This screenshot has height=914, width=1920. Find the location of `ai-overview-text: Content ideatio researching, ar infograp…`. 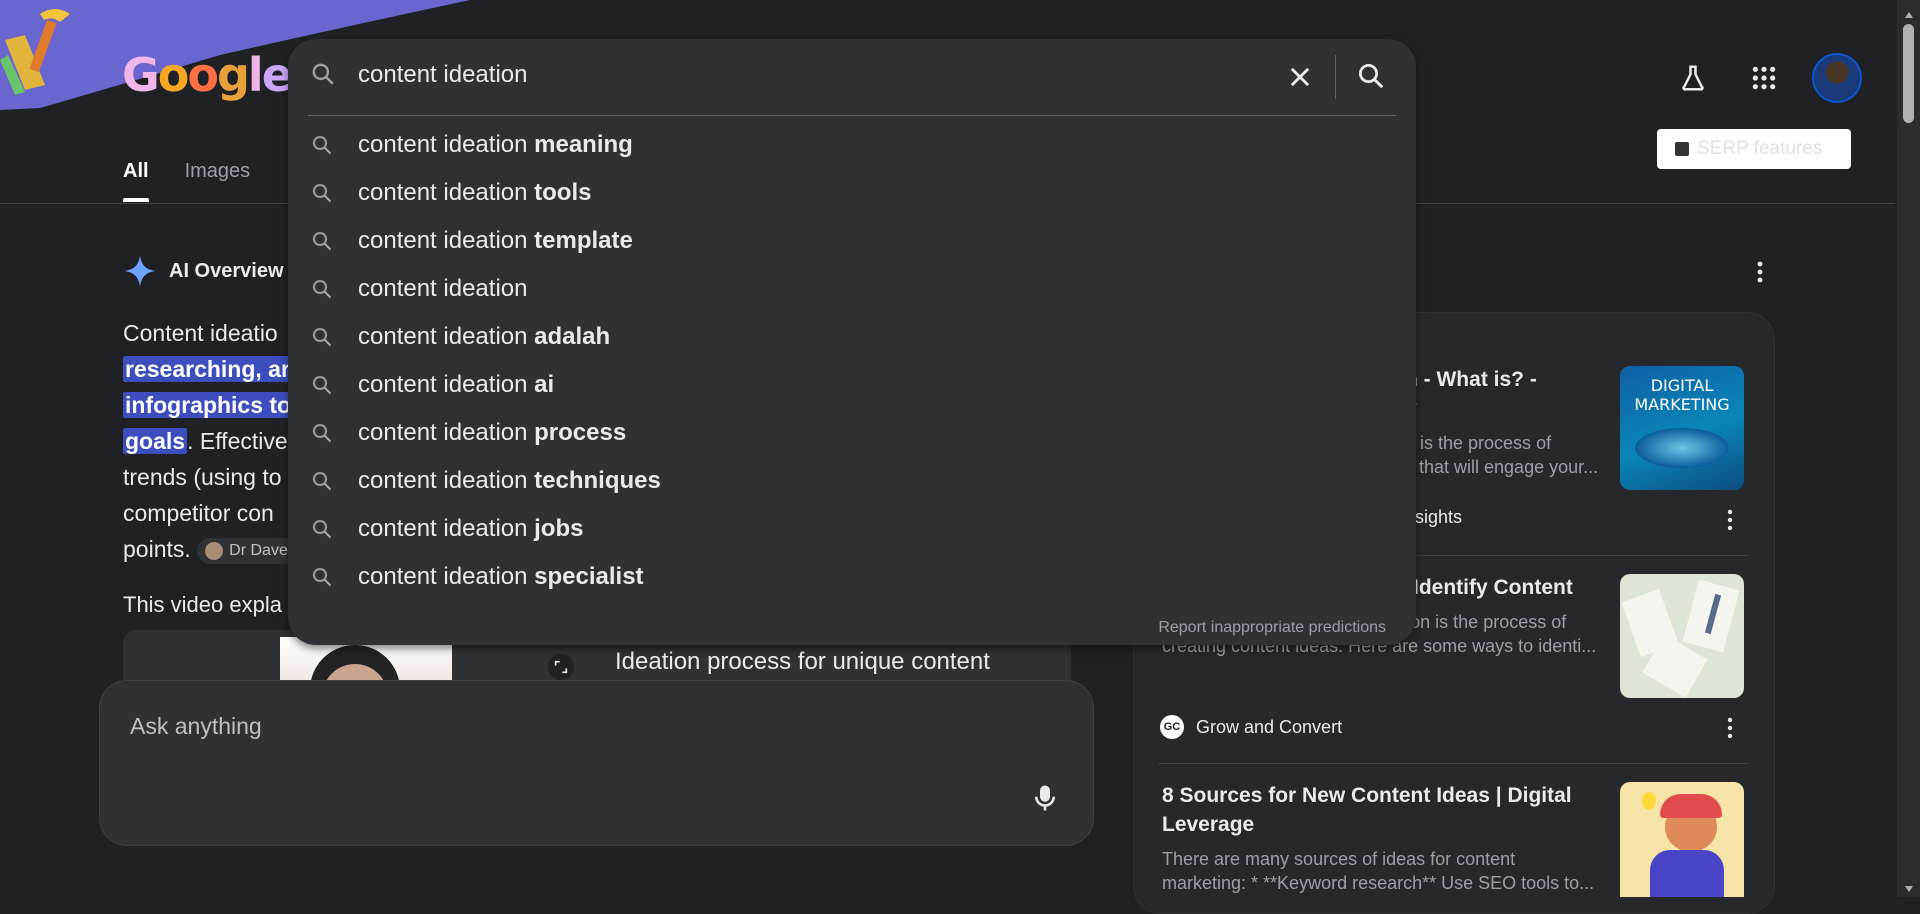

ai-overview-text: Content ideatio researching, ar infograp… is located at coordinates (213, 441).